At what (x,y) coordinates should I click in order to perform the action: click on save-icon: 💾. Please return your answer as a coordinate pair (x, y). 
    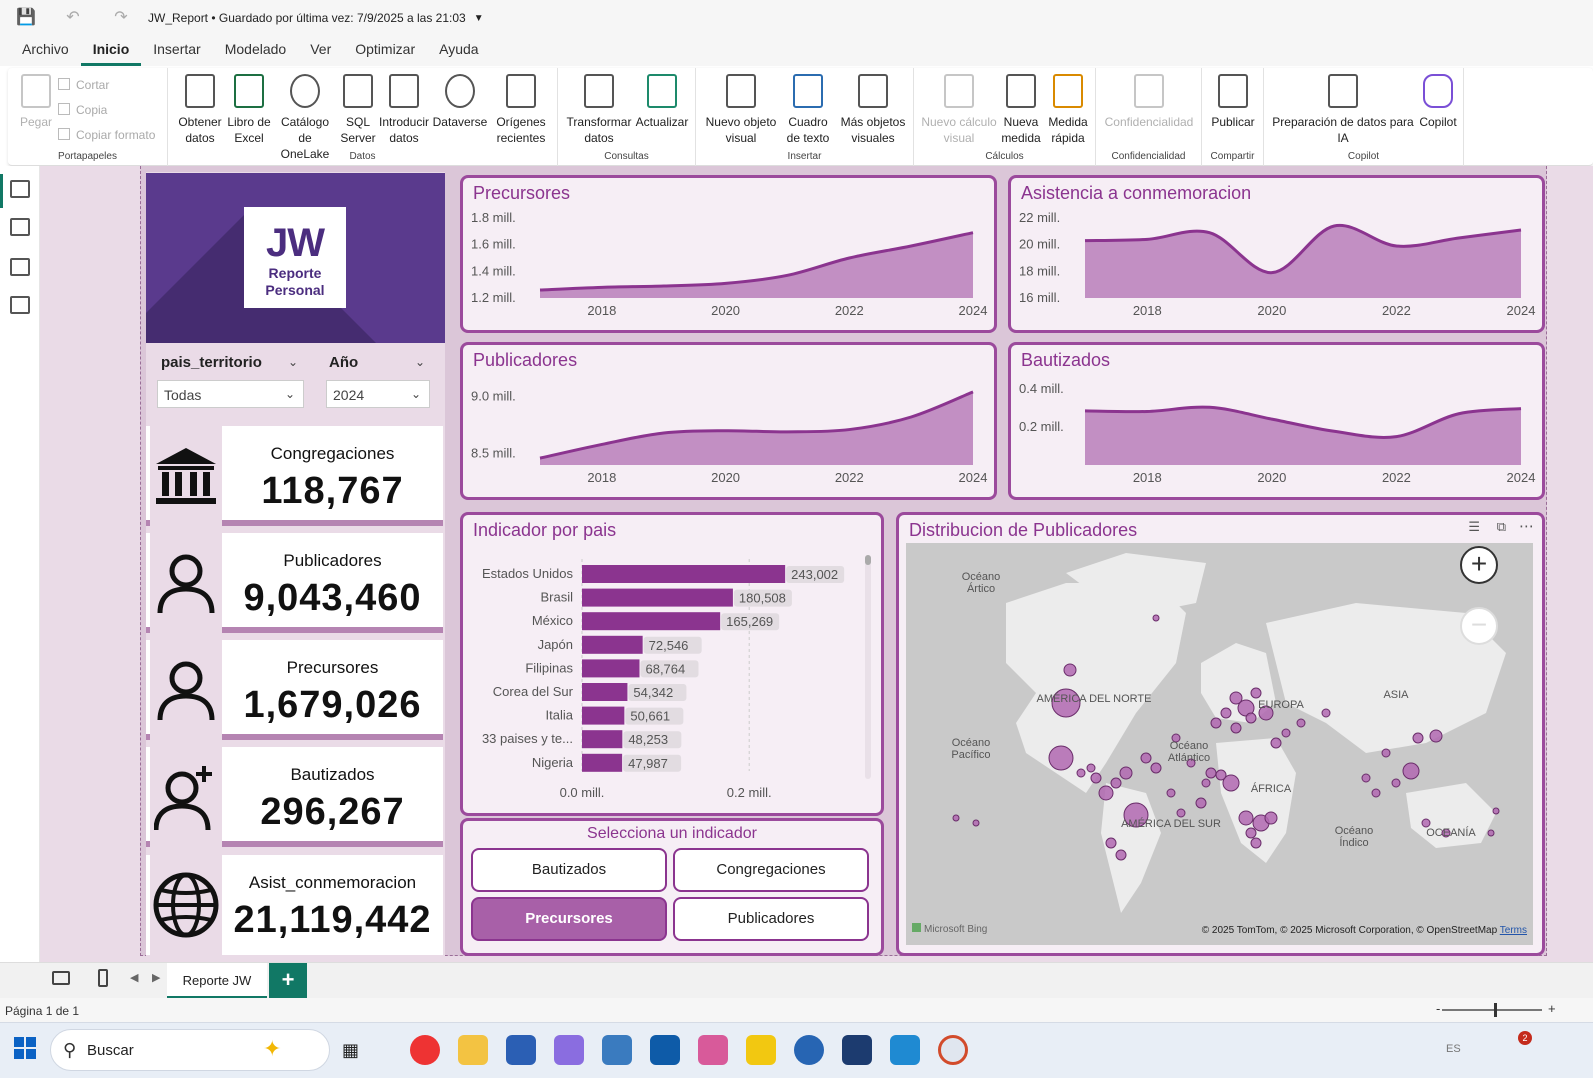
    Looking at the image, I should click on (26, 18).